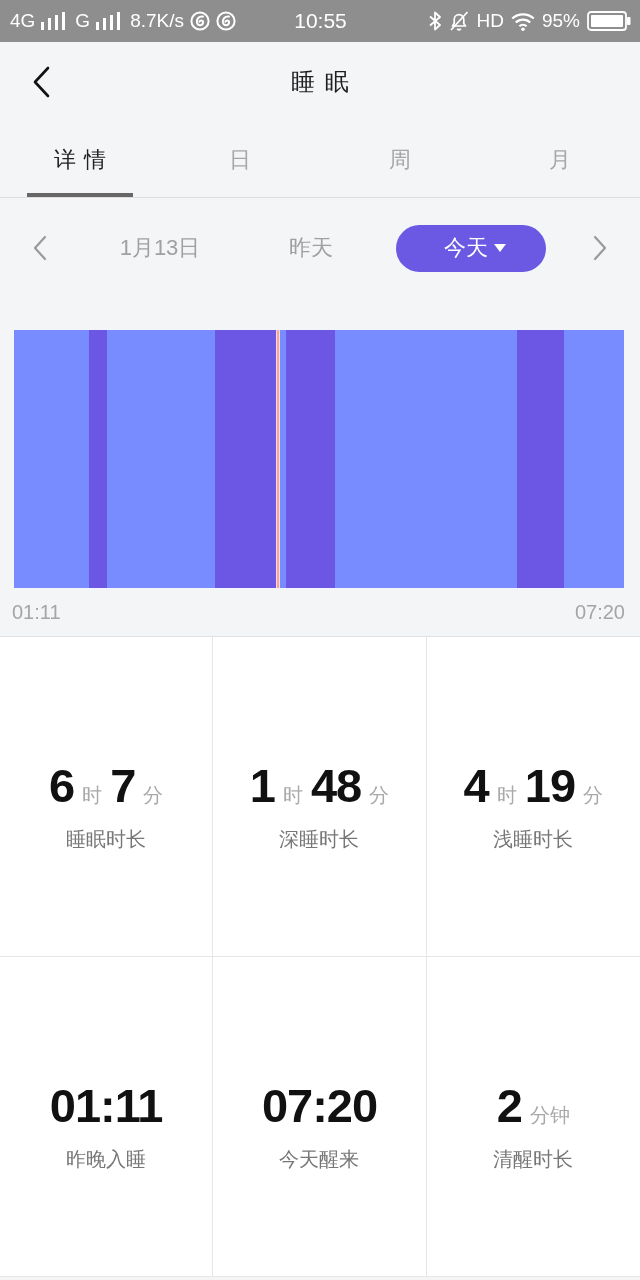 This screenshot has width=640, height=1280. Describe the element at coordinates (41, 82) in the screenshot. I see `back-icon` at that location.